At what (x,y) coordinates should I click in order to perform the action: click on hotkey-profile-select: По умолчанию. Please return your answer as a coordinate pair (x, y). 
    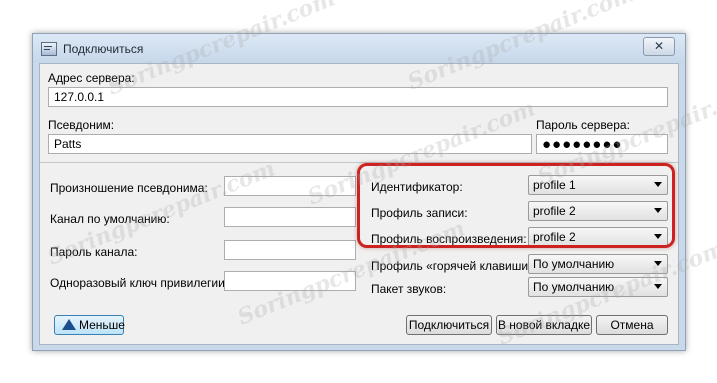
    Looking at the image, I should click on (598, 264).